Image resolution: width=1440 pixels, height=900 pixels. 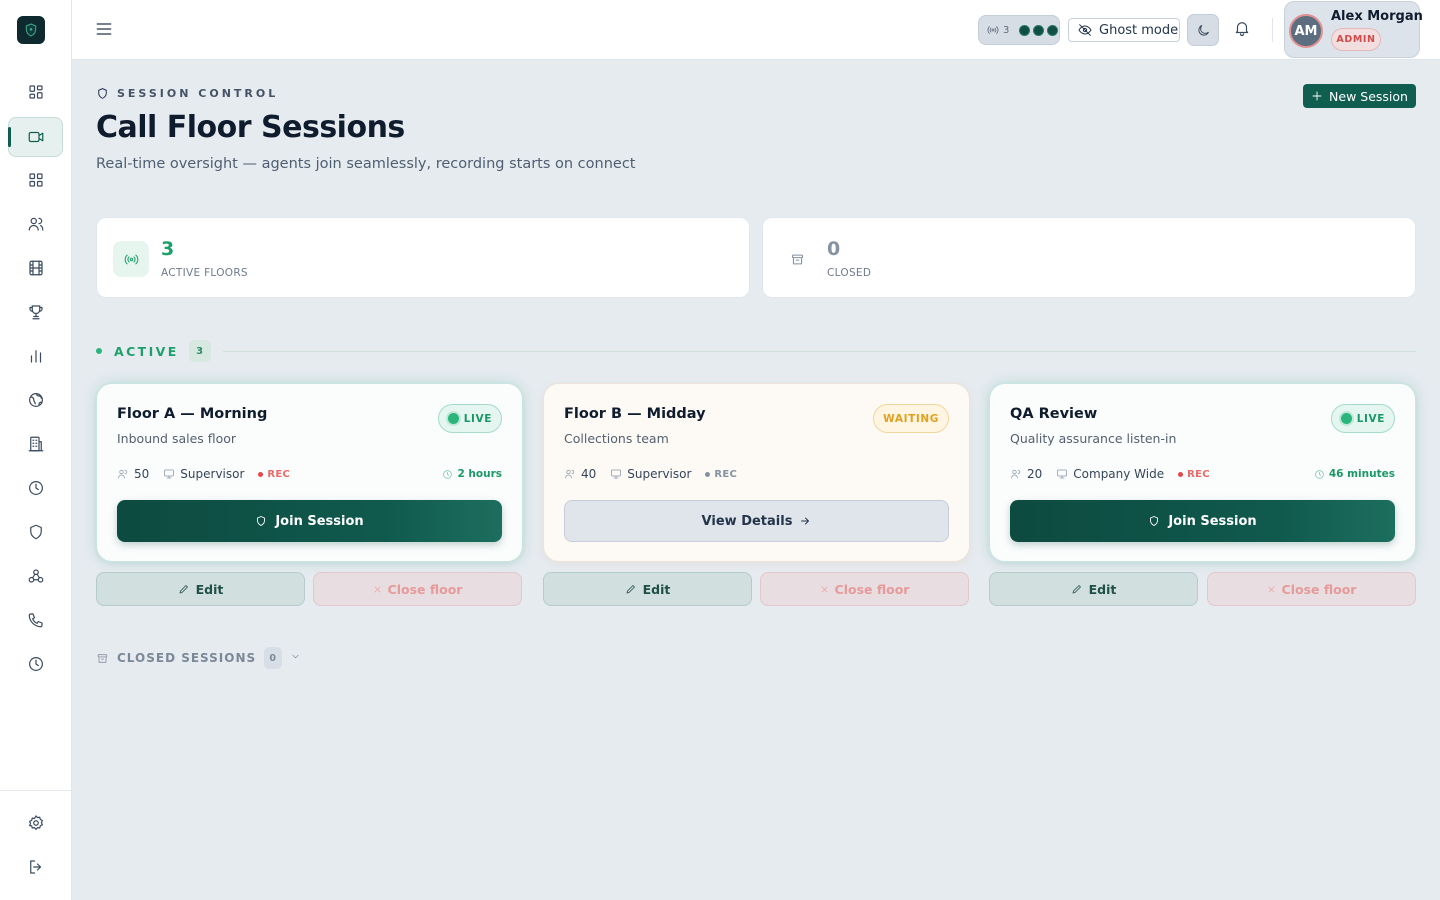 I want to click on sidebar-item-organization, so click(x=35, y=444).